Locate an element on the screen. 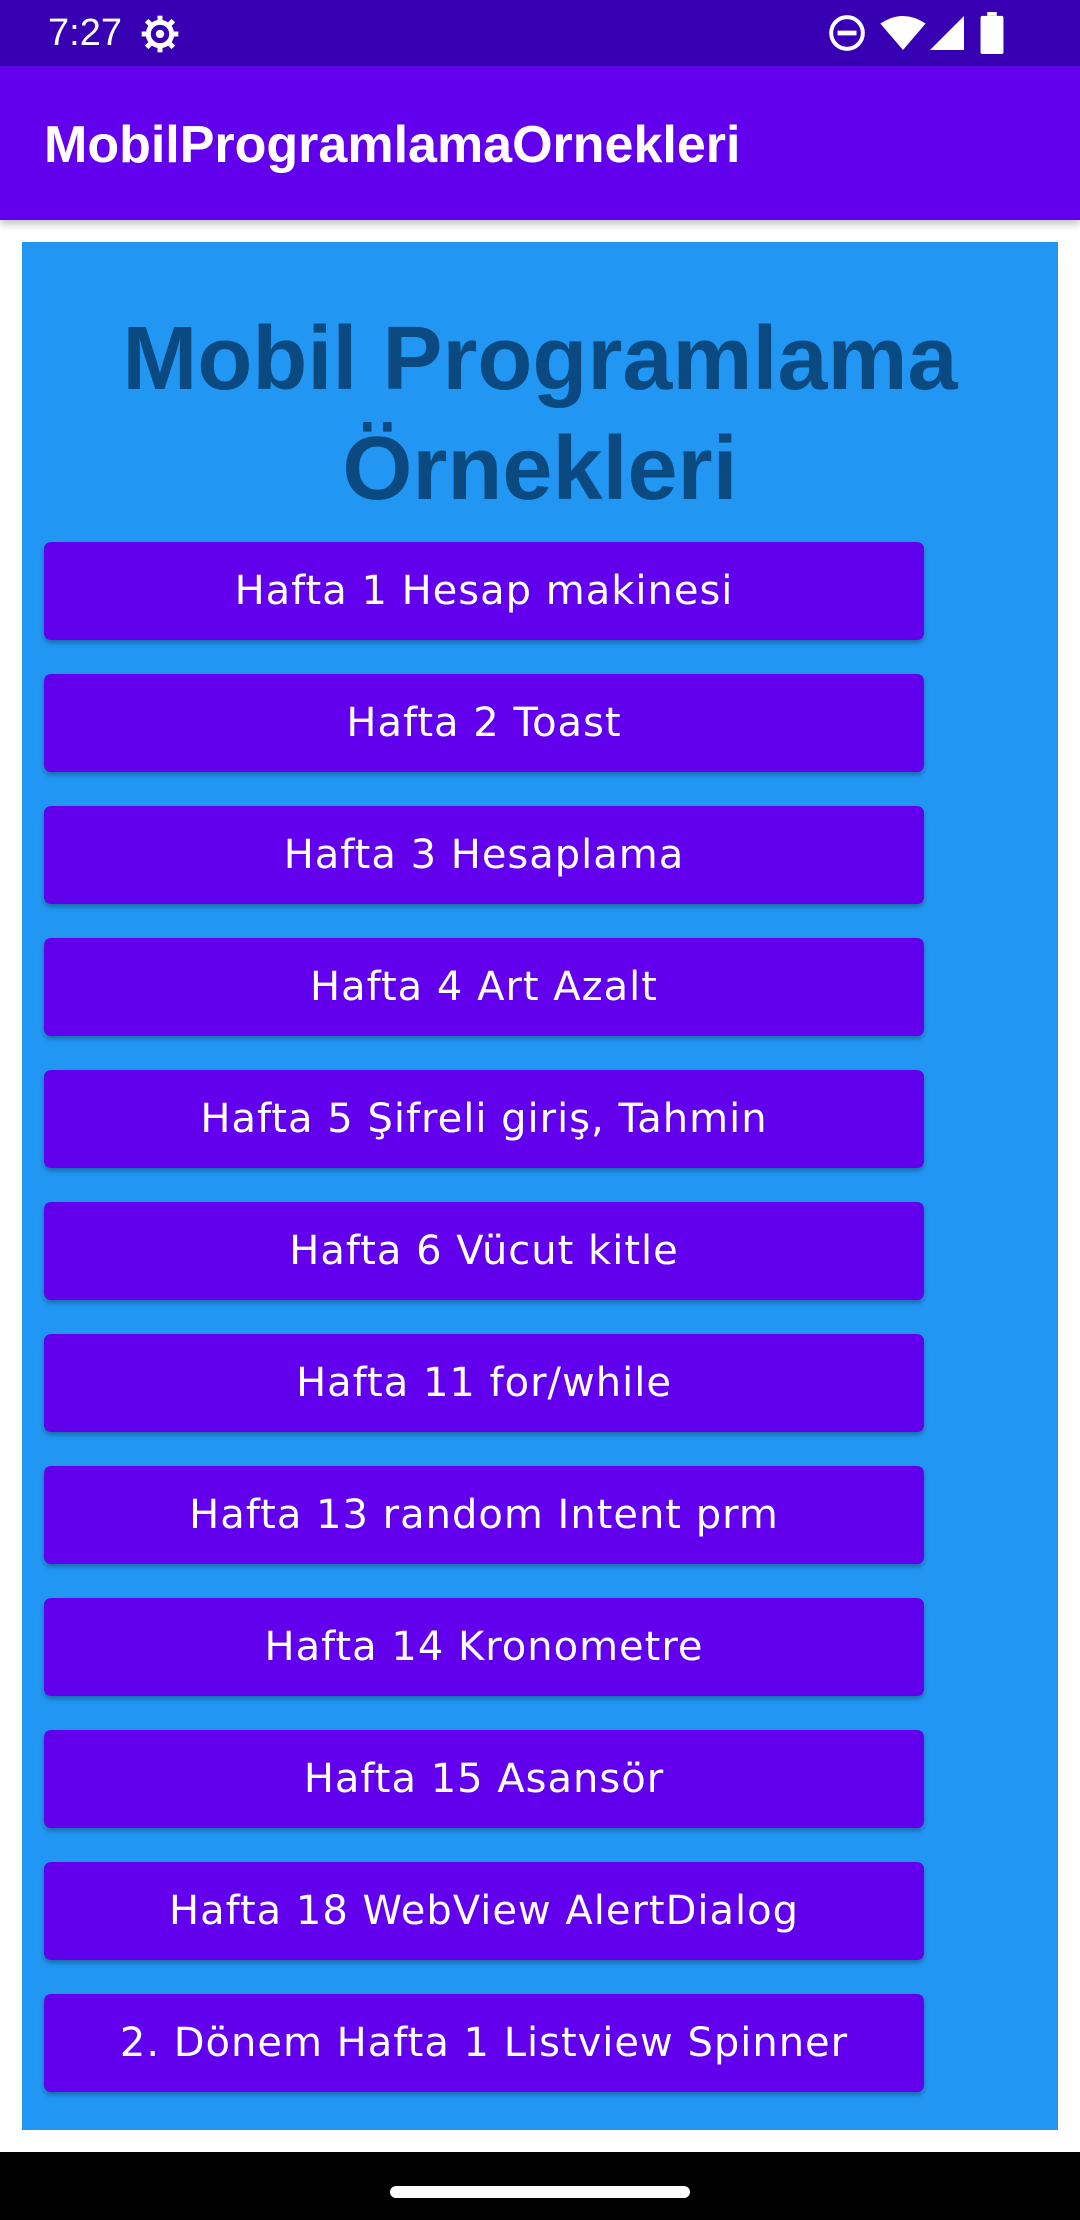  term-2-week-1-button: 2. Dönem Hafta 1 Listview Spinner is located at coordinates (484, 2043).